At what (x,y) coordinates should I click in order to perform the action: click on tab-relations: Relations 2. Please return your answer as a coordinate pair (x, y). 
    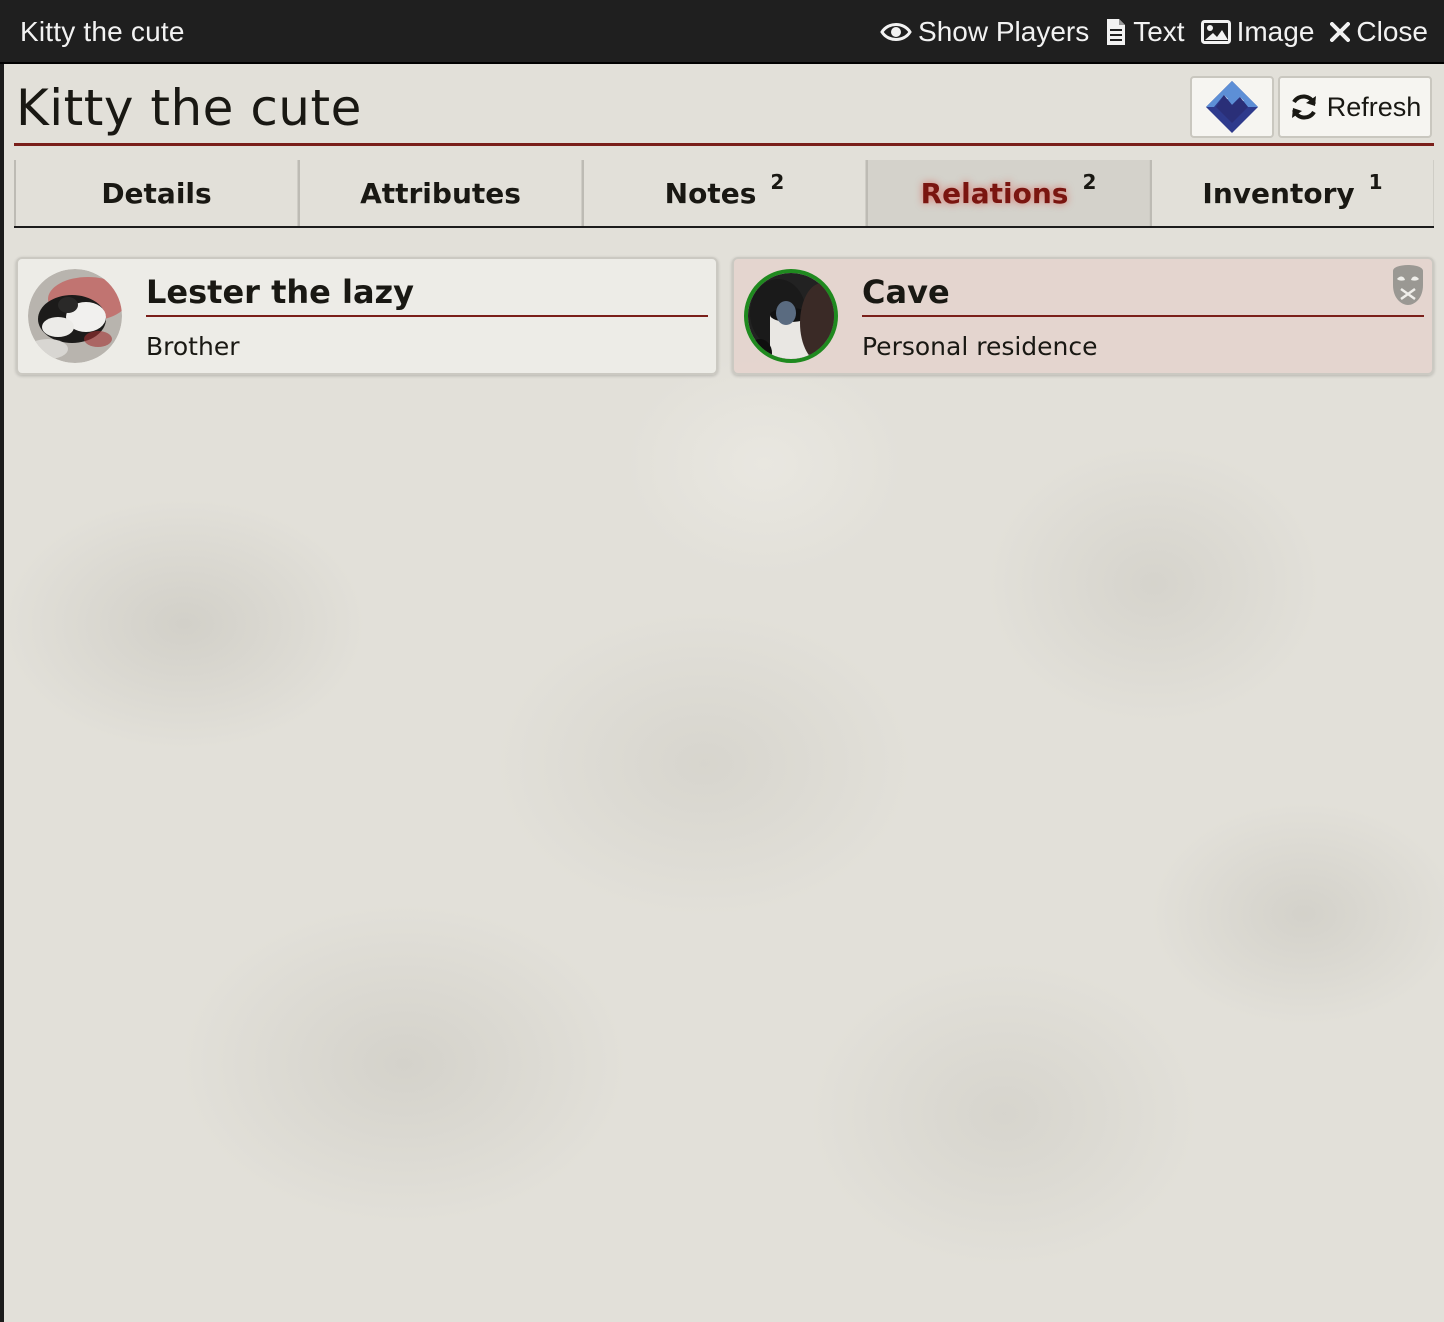
    Looking at the image, I should click on (1008, 193).